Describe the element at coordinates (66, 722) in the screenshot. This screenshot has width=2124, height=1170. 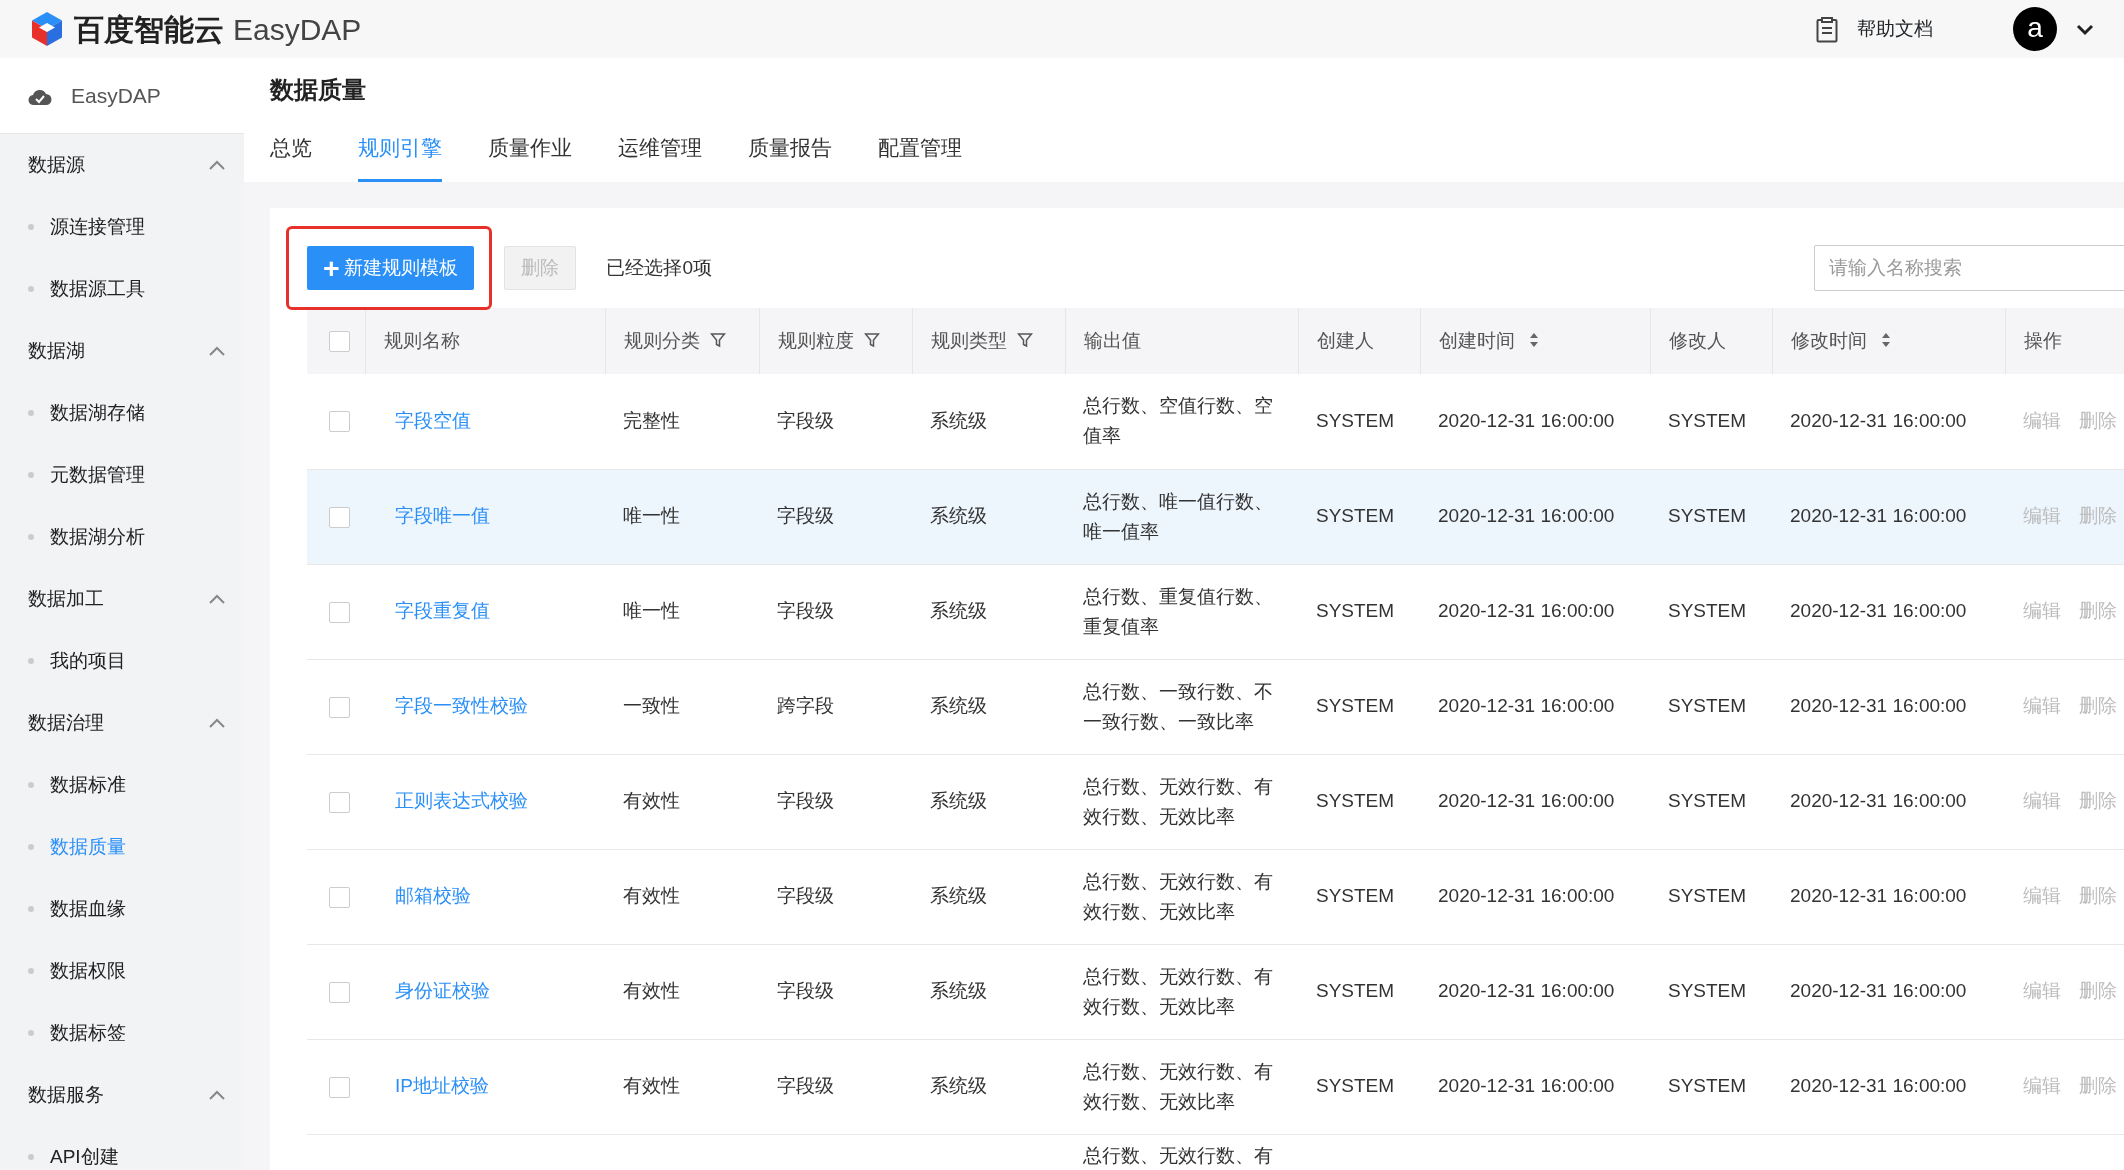
I see `group-label: 数据治理` at that location.